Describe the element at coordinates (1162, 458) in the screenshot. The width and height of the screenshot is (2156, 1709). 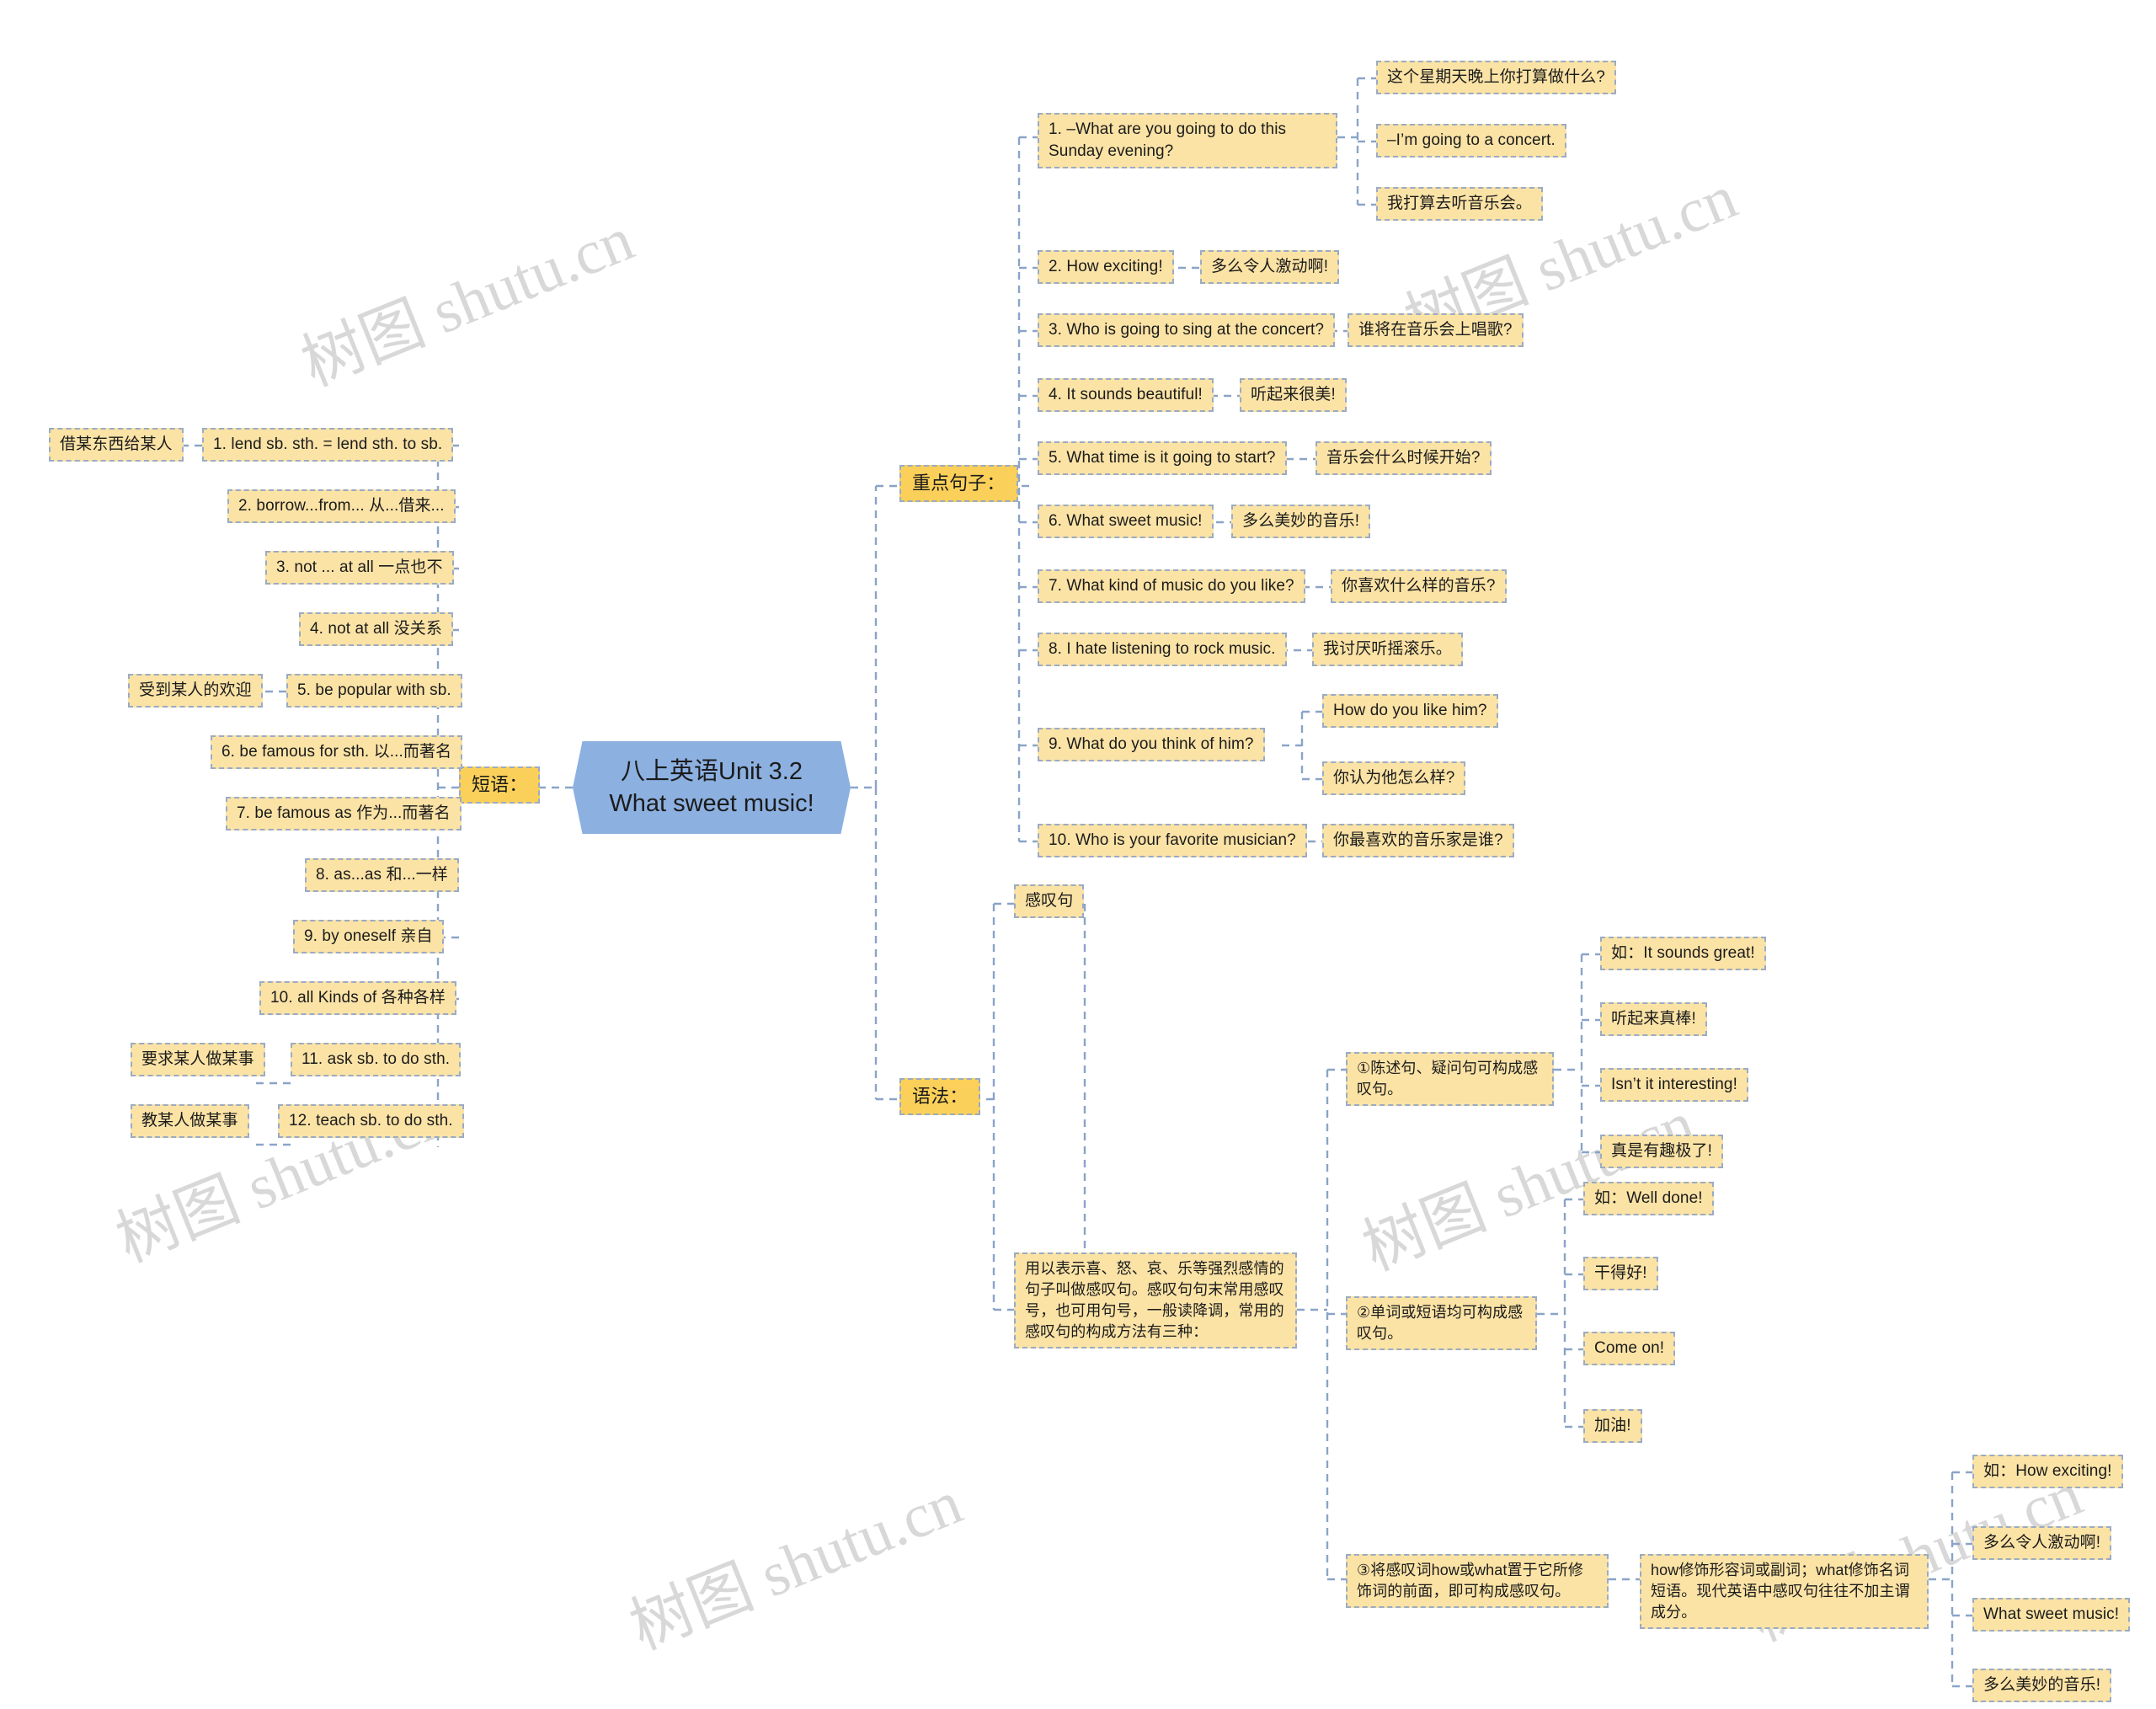
I see `key-sentence: 5. What time is it going to start?` at that location.